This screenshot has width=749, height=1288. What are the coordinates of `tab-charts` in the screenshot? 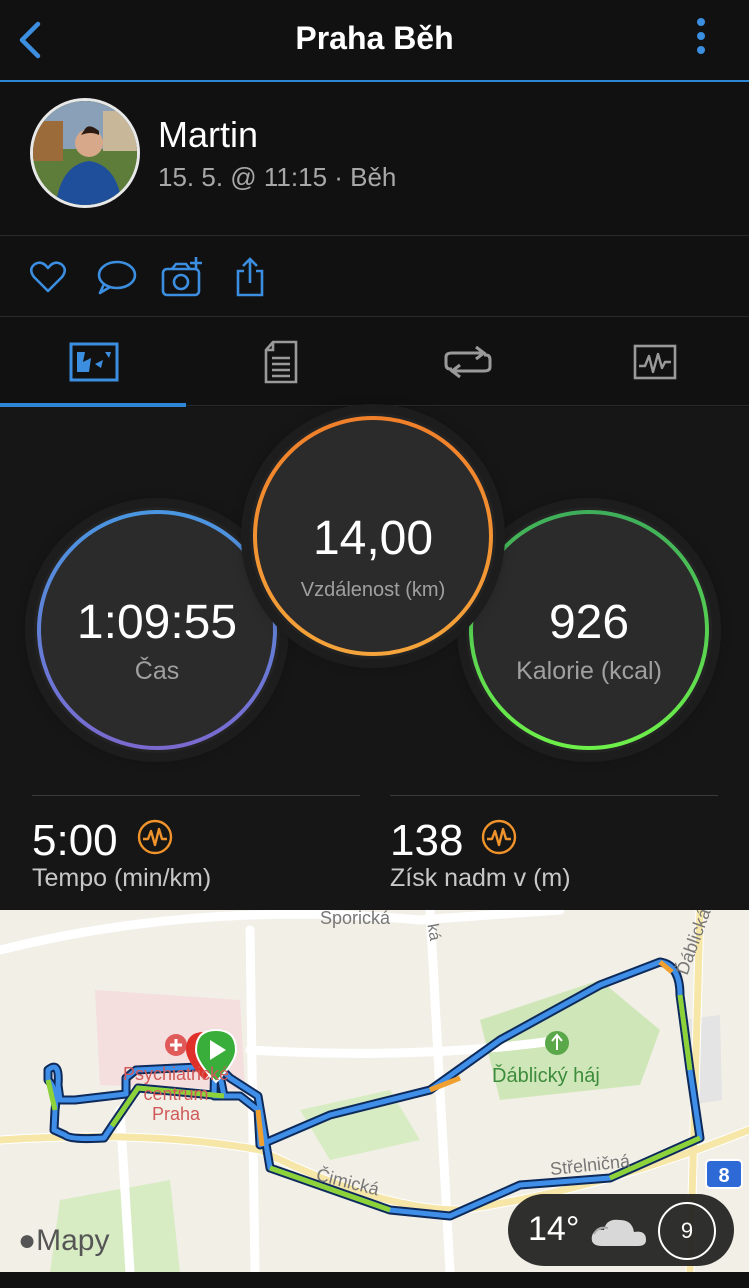 It's located at (654, 362).